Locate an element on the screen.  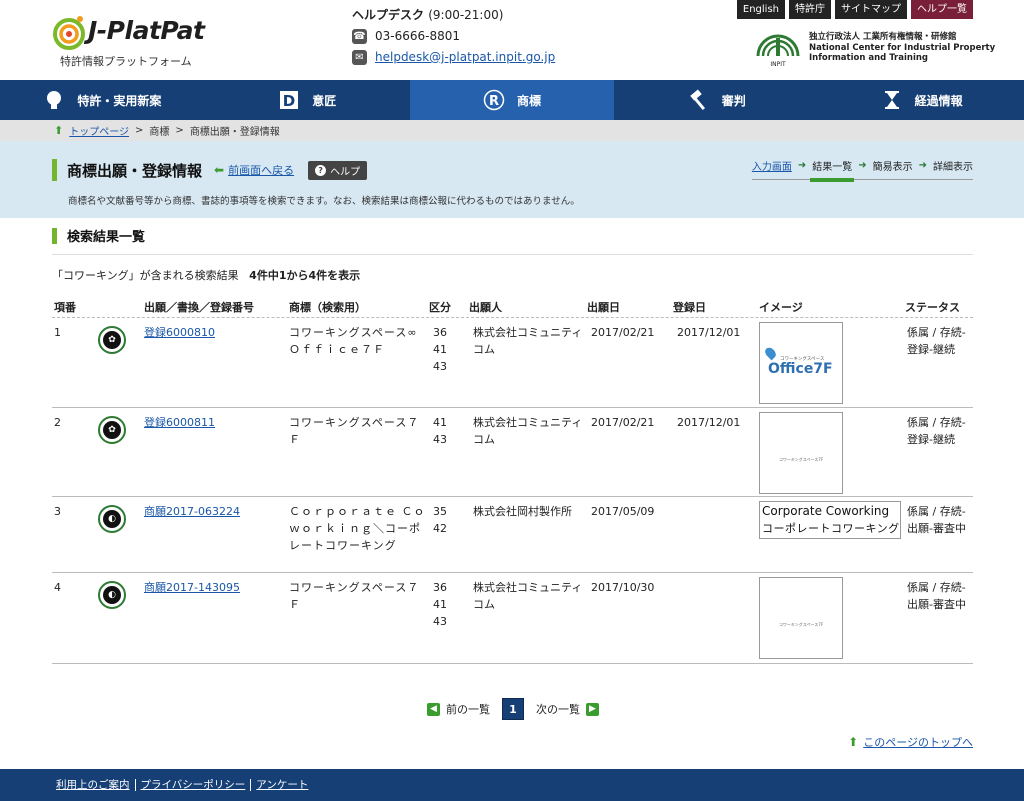
col-registered: 登録日 is located at coordinates (689, 307).